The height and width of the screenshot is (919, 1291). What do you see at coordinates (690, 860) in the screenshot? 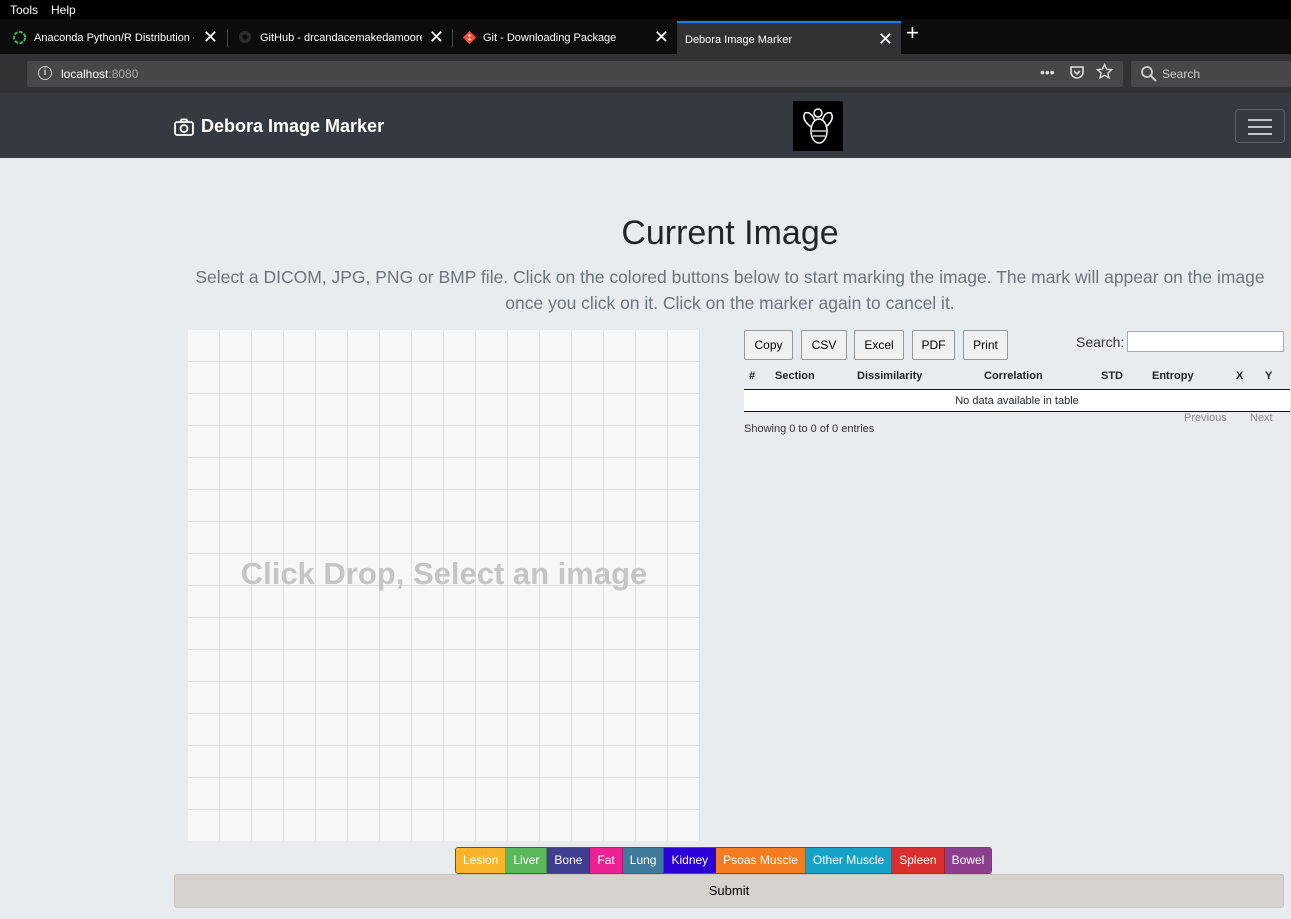
I see `marker-kidney-button: Kidney` at bounding box center [690, 860].